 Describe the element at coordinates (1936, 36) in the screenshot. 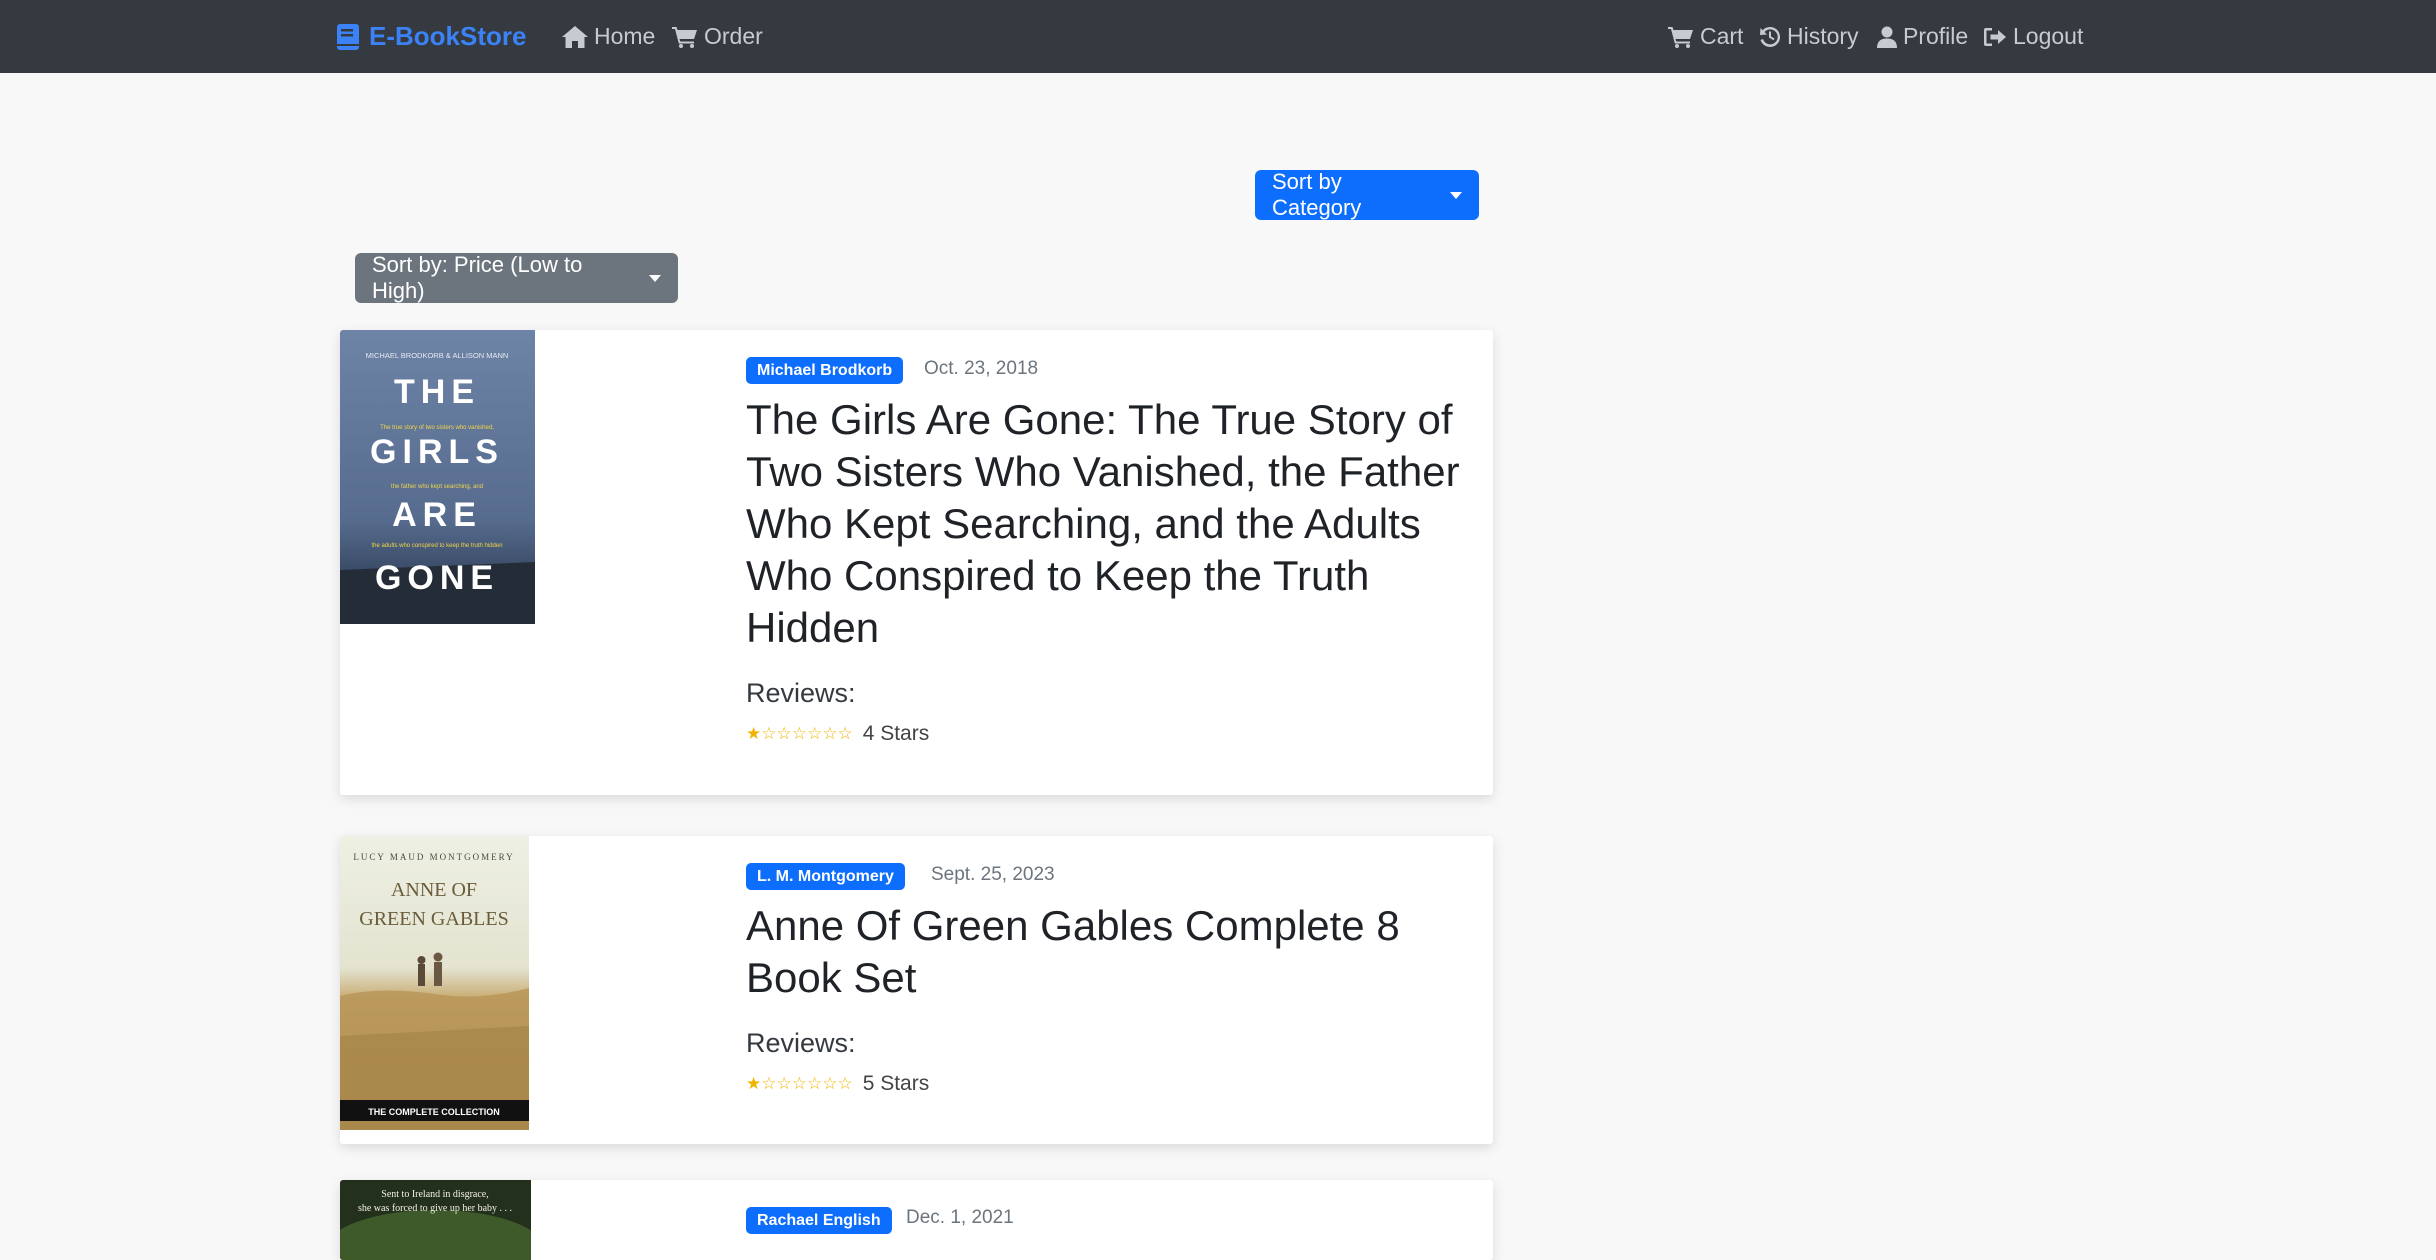

I see `nav-profile-label: Profile` at that location.